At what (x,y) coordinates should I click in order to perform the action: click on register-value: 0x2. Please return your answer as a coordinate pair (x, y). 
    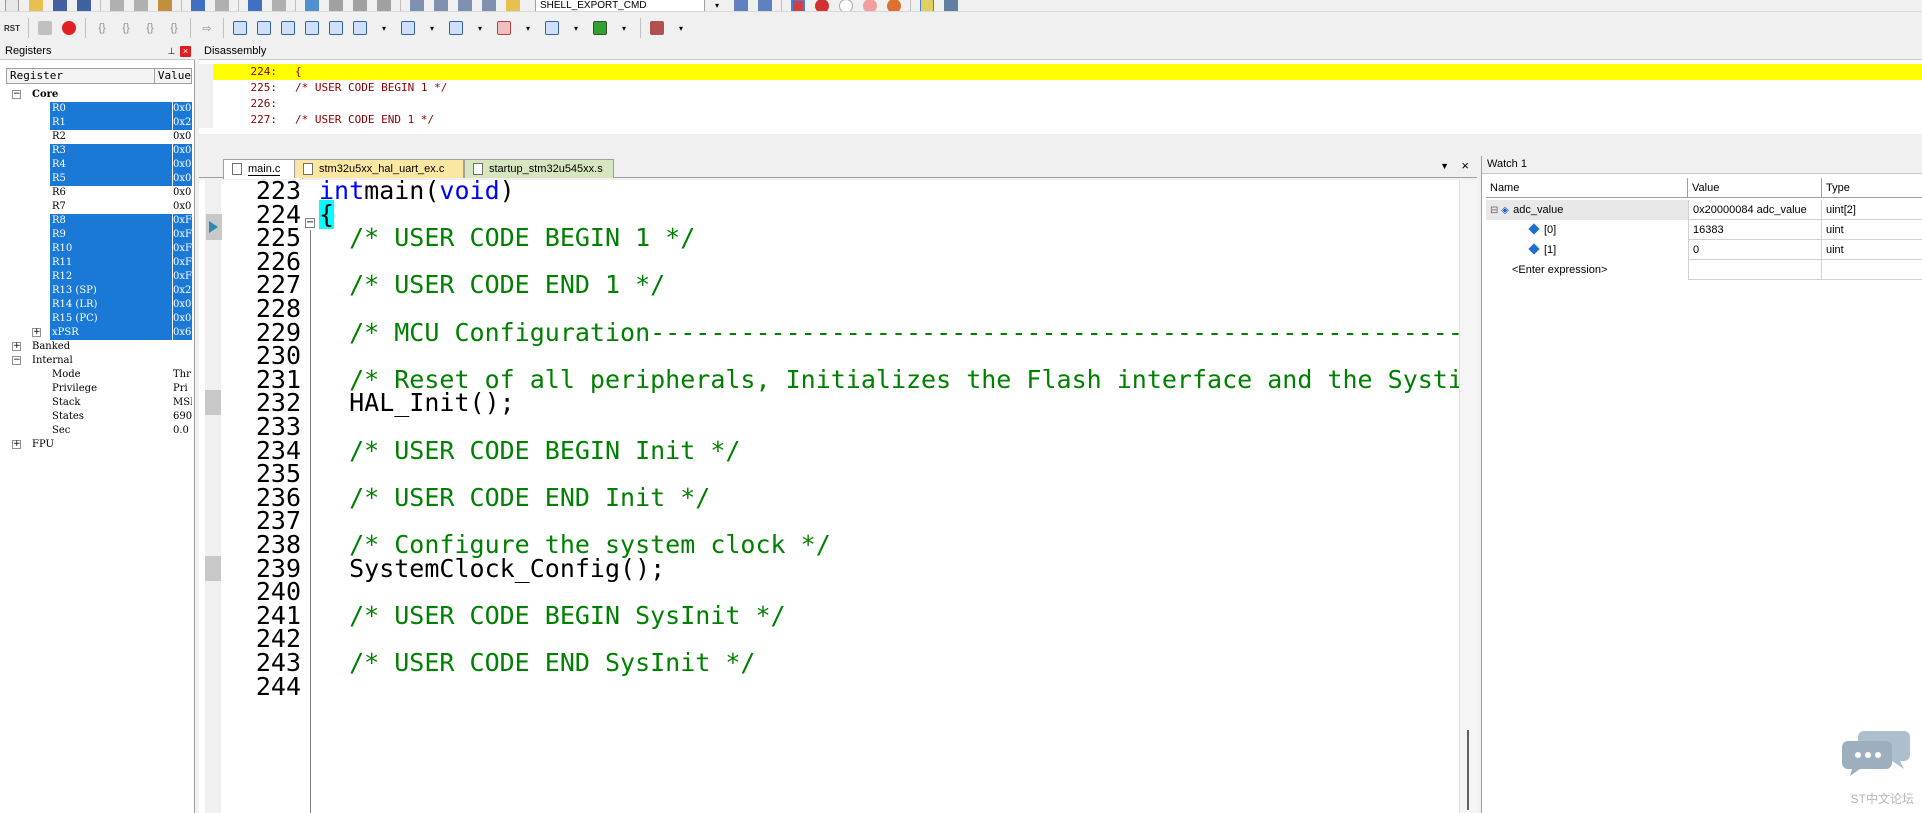
    Looking at the image, I should click on (182, 123).